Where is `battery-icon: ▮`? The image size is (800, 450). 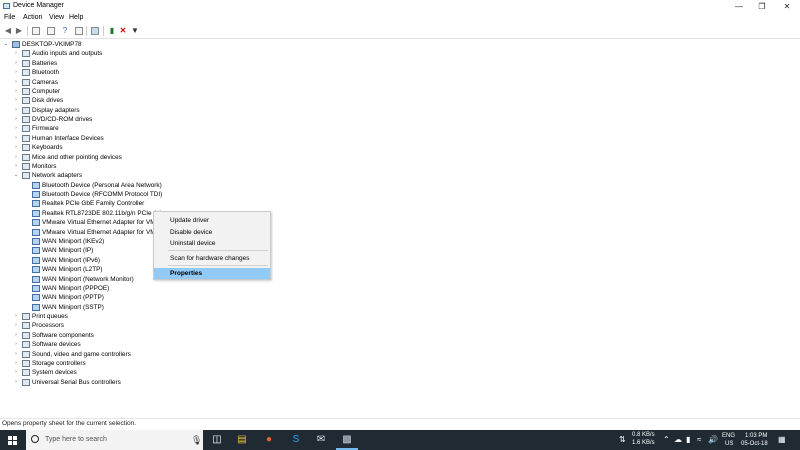 battery-icon: ▮ is located at coordinates (688, 439).